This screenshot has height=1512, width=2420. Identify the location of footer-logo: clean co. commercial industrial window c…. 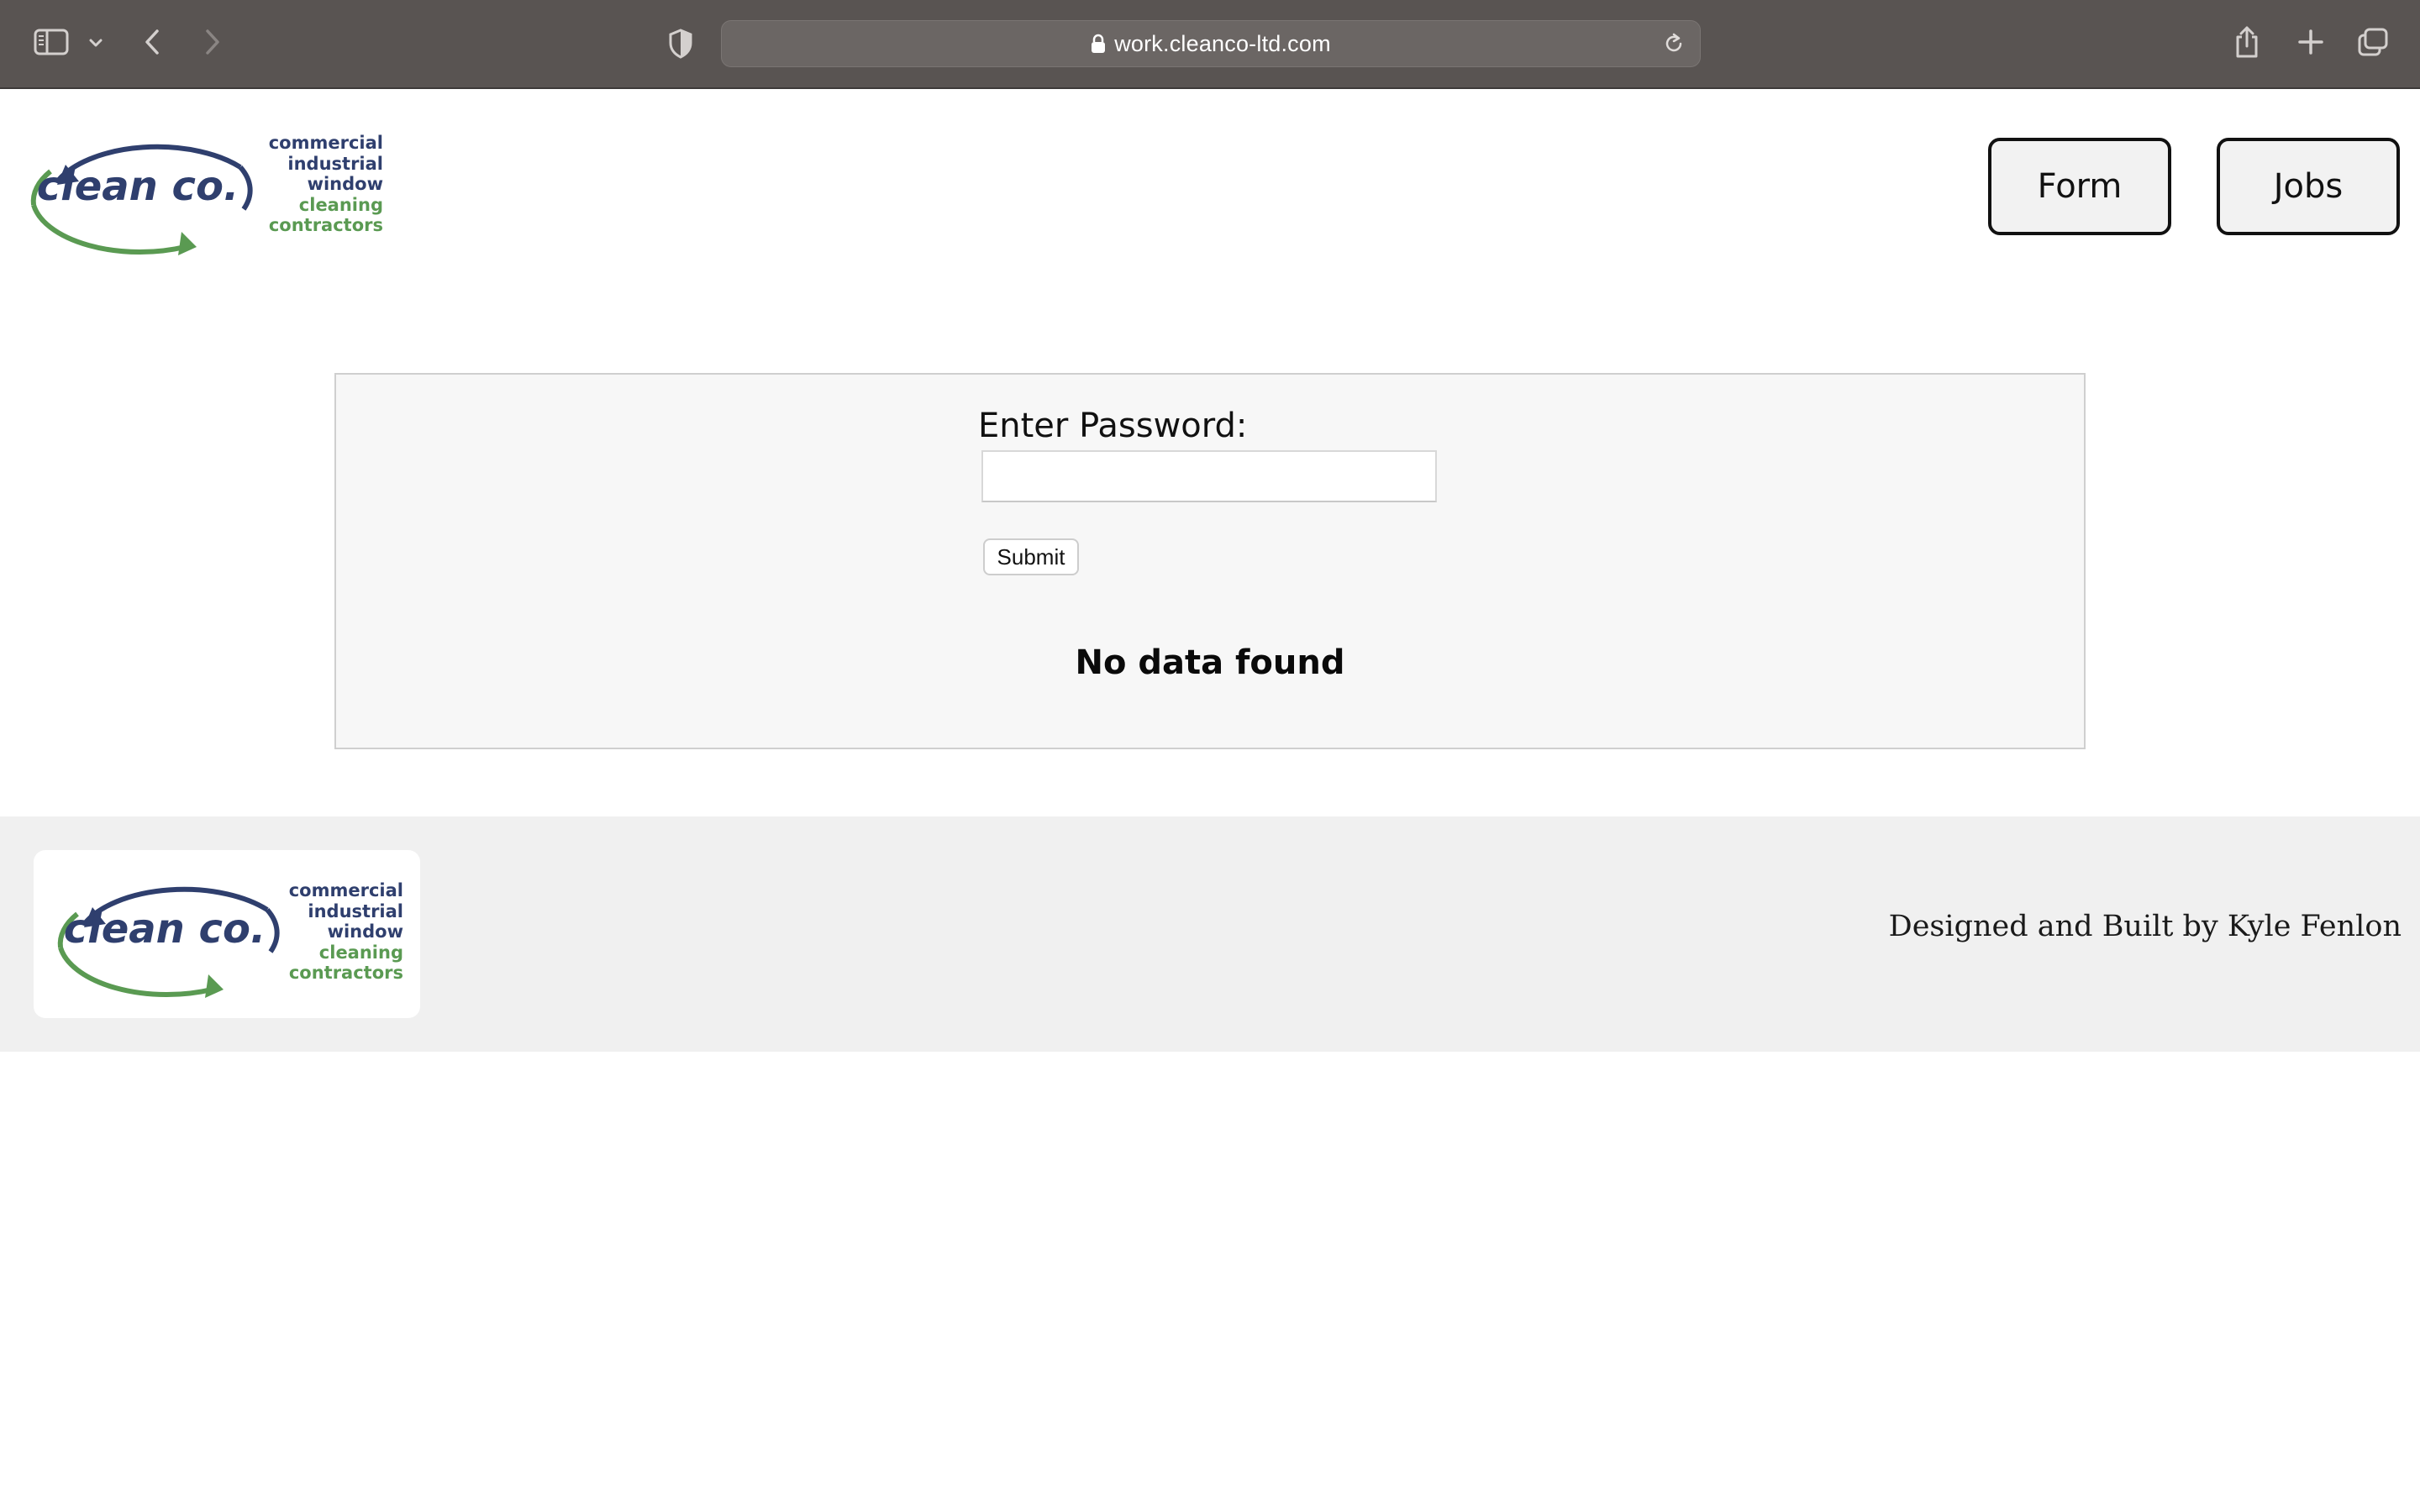
(227, 934).